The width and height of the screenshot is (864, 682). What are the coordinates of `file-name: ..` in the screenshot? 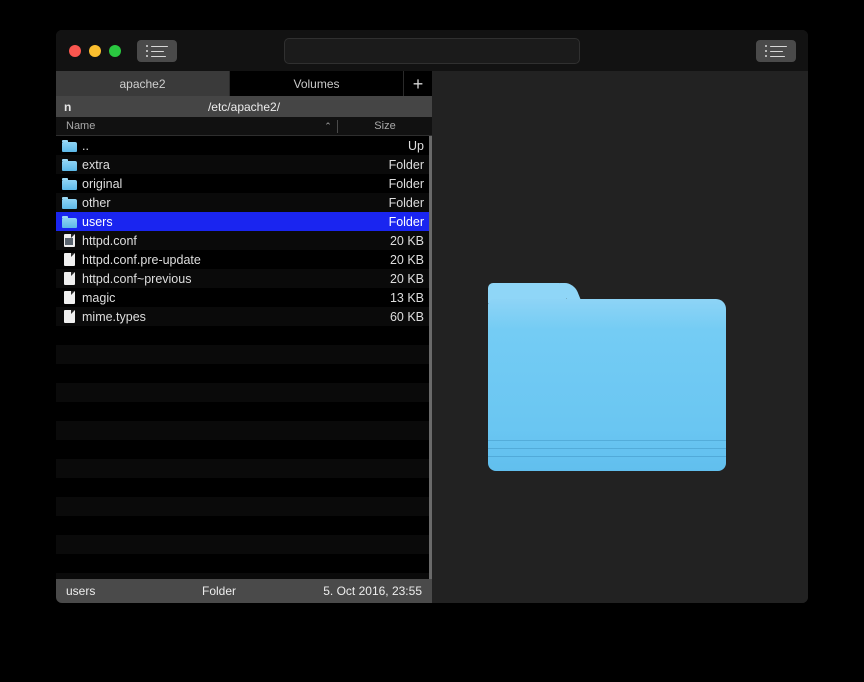 It's located at (85, 145).